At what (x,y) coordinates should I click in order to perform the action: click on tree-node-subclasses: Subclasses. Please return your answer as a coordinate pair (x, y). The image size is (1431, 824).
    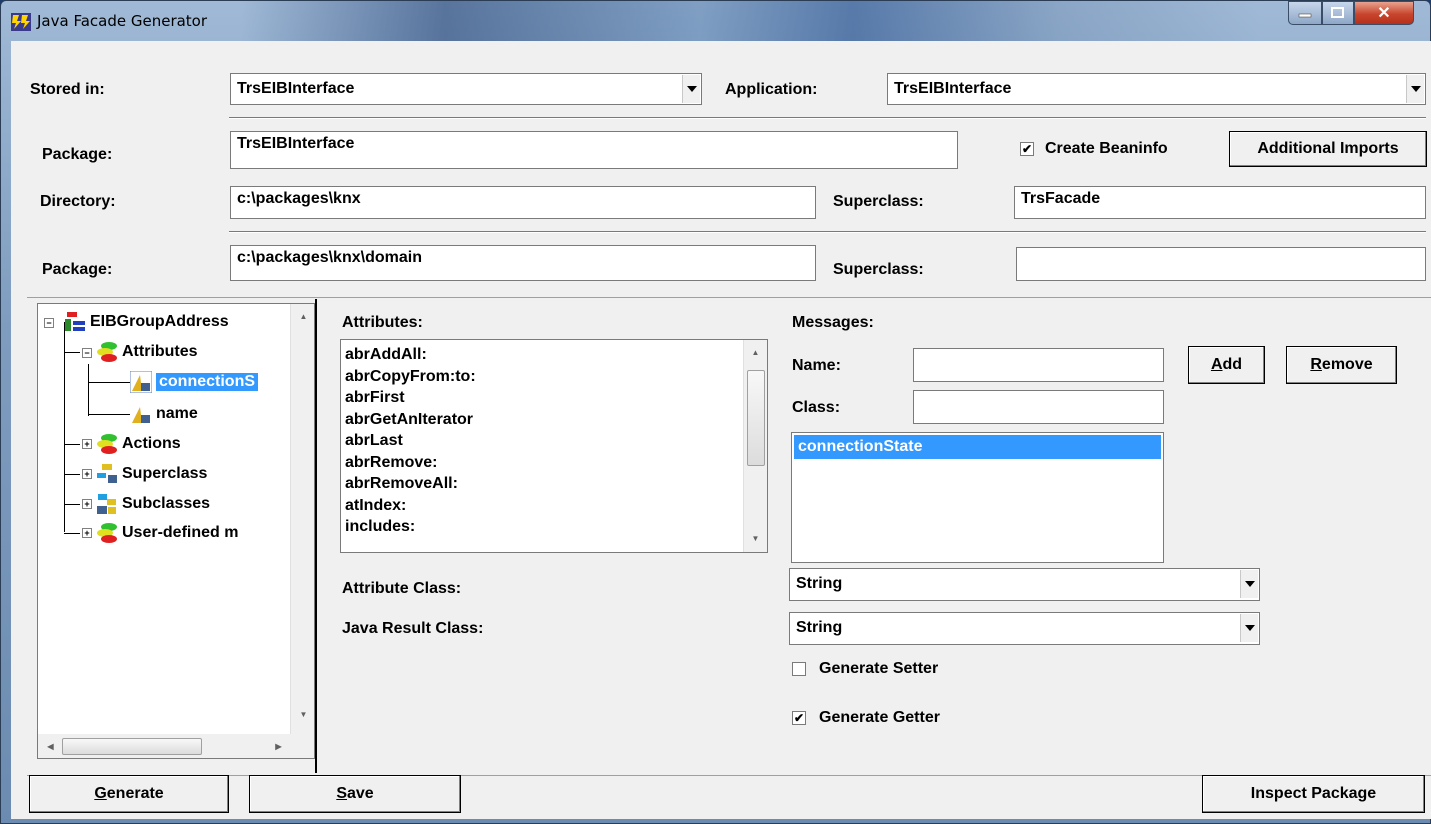
    Looking at the image, I should click on (153, 504).